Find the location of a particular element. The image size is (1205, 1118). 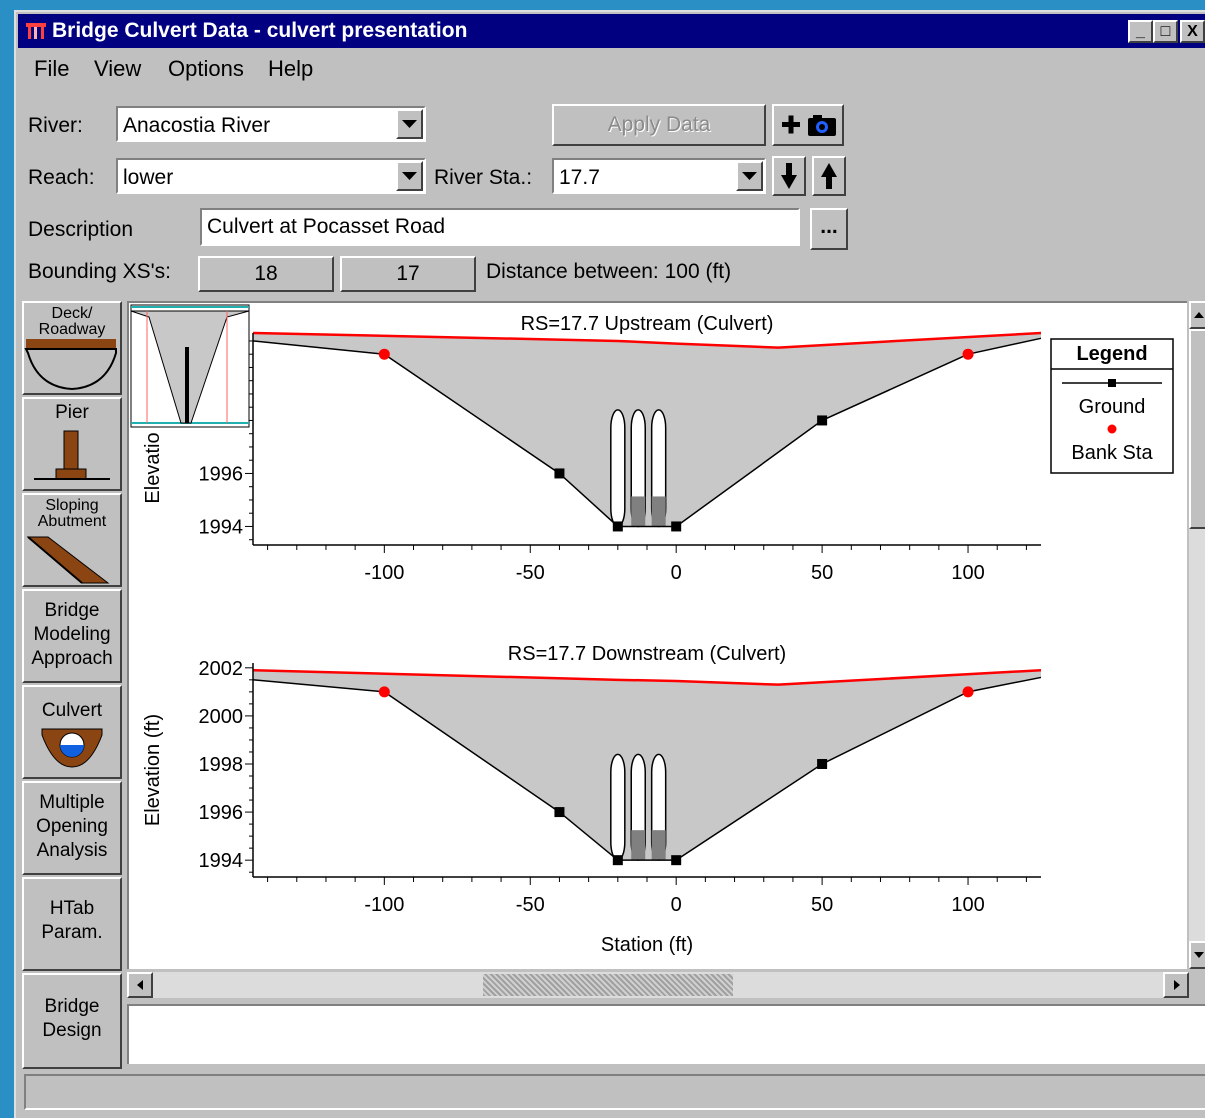

arrow-left-icon is located at coordinates (140, 985).